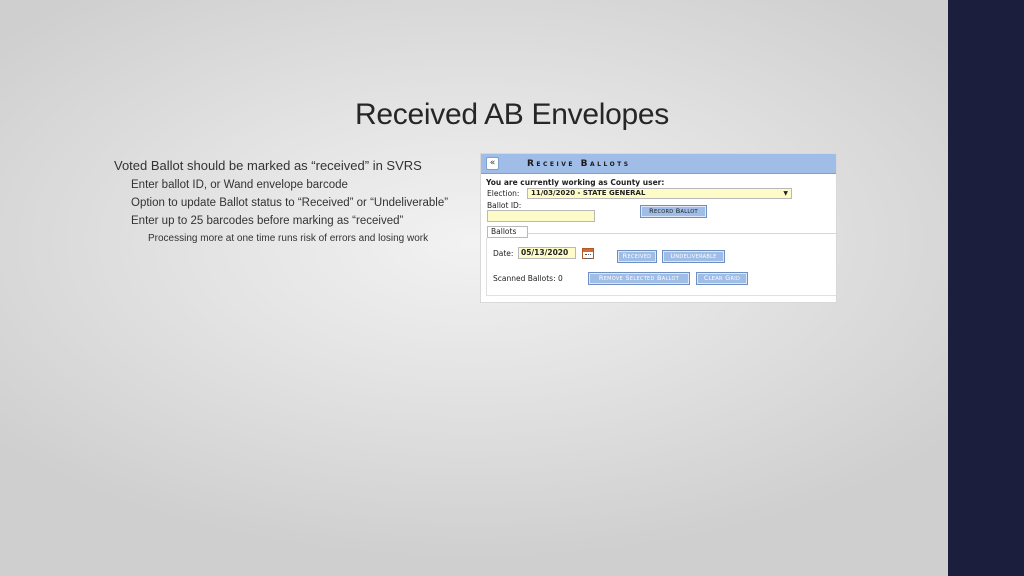 Image resolution: width=1024 pixels, height=576 pixels. Describe the element at coordinates (639, 278) in the screenshot. I see `remove-selected-ballot-button: Remove Selected Ballot` at that location.